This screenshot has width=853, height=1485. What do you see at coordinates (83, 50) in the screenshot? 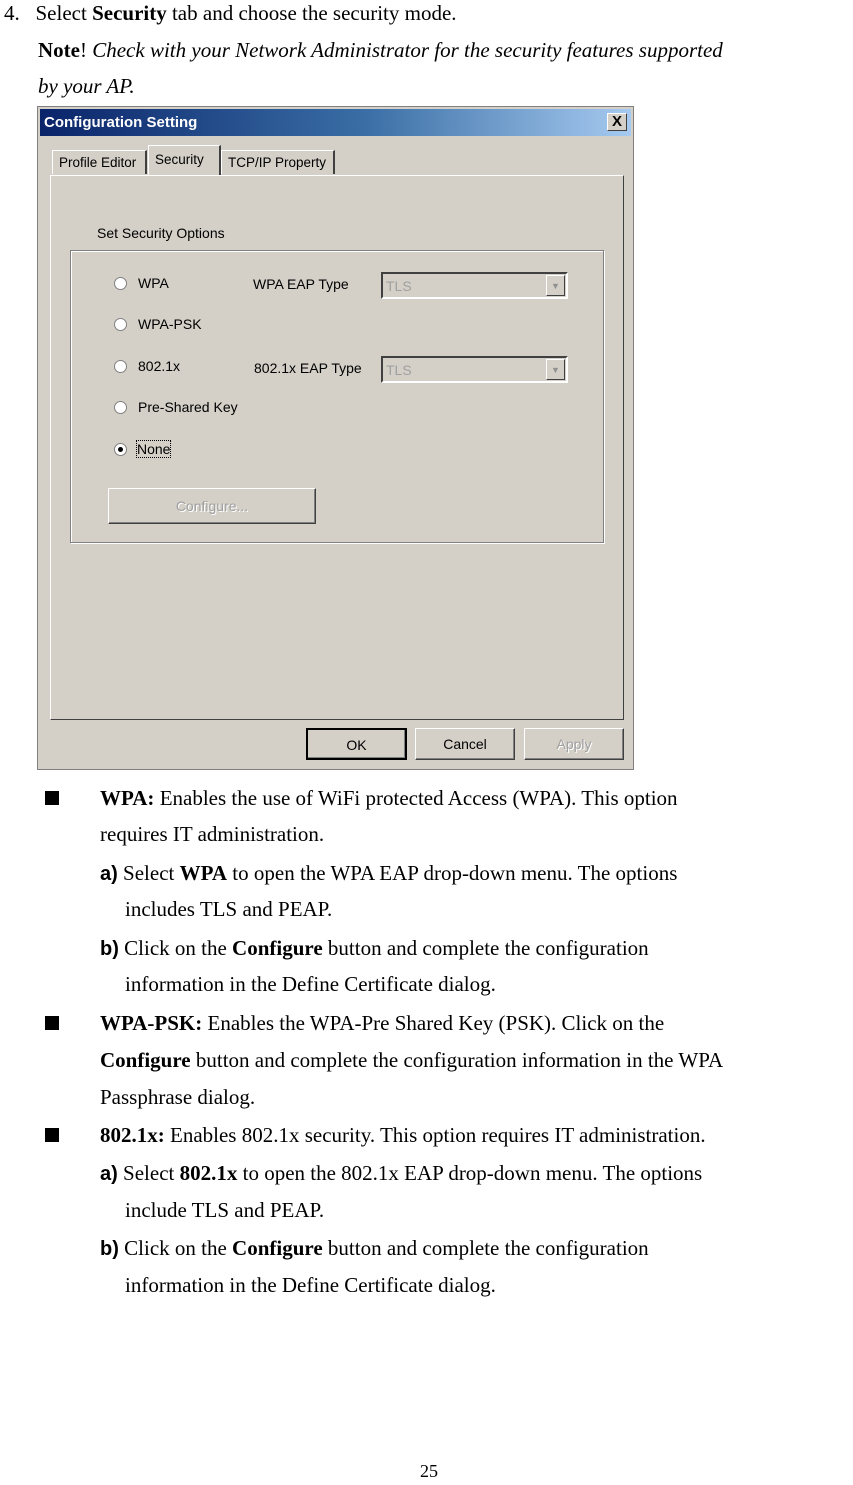
I see `note-excl: !` at bounding box center [83, 50].